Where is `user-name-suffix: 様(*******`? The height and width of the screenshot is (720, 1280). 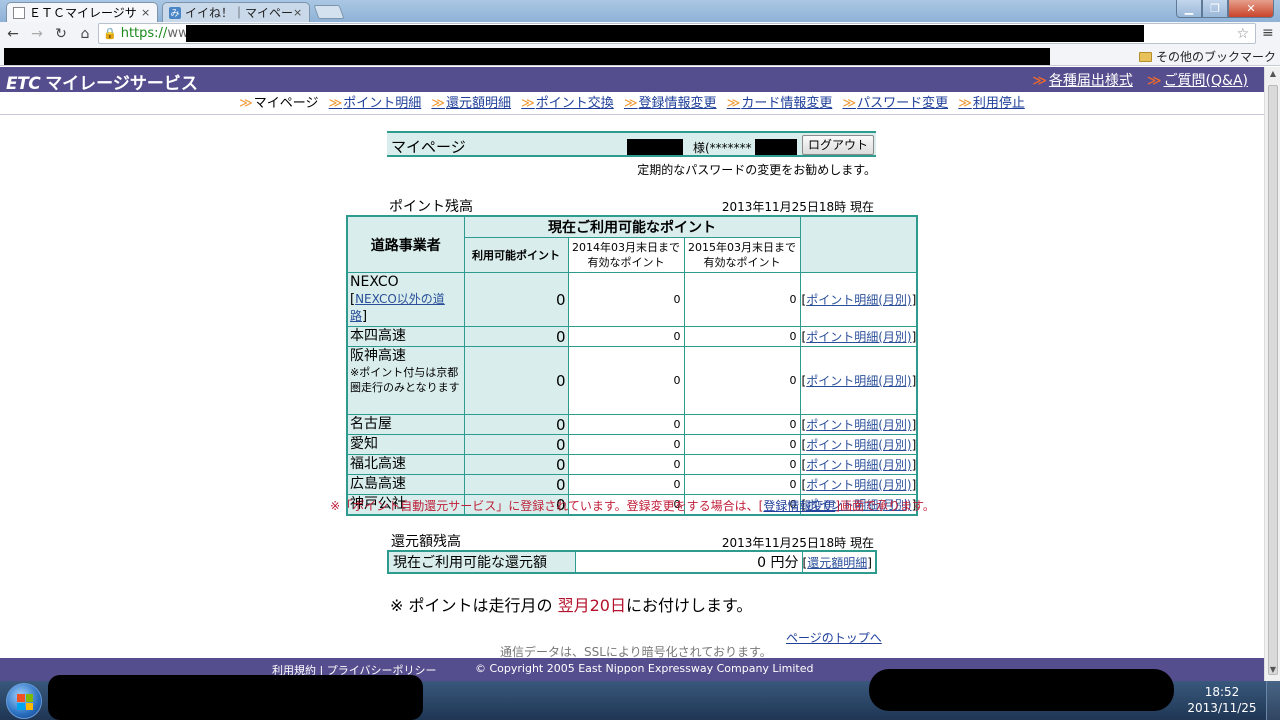
user-name-suffix: 様(******* is located at coordinates (722, 148).